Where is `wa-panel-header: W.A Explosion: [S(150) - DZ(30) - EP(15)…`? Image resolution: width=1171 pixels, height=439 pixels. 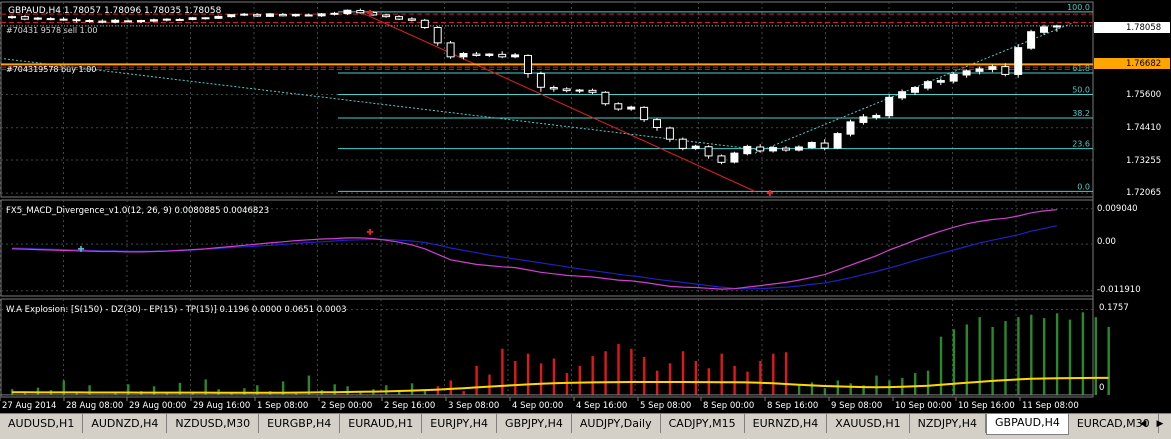
wa-panel-header: W.A Explosion: [S(150) - DZ(30) - EP(15)… is located at coordinates (176, 310).